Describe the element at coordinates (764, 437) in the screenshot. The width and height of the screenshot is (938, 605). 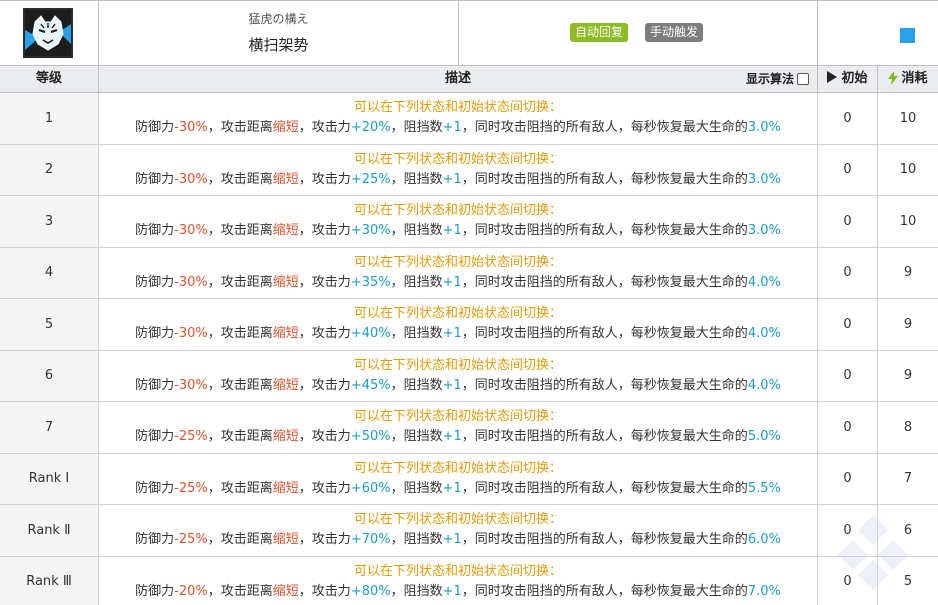
I see `heal-value: 5.0%` at that location.